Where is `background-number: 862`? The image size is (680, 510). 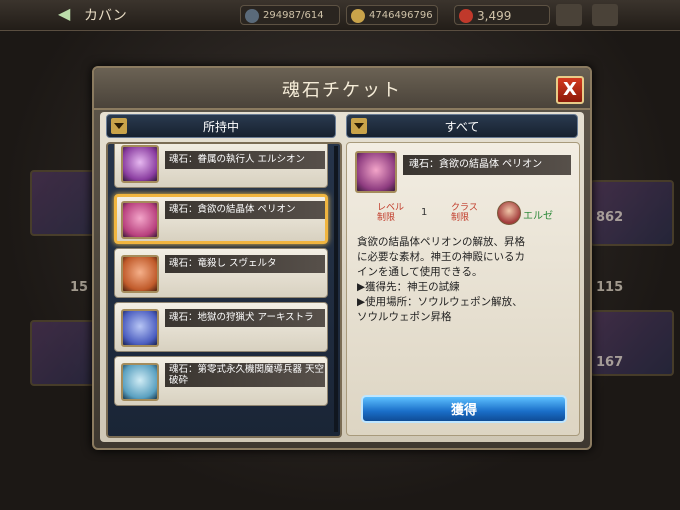 background-number: 862 is located at coordinates (610, 217).